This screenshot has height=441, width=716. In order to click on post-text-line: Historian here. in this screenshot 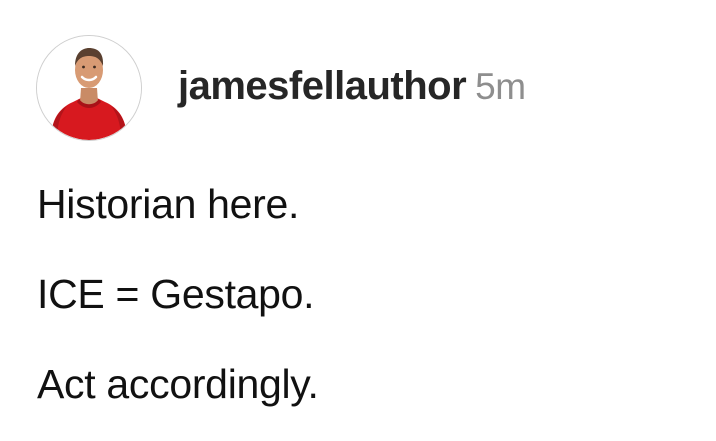, I will do `click(168, 204)`.